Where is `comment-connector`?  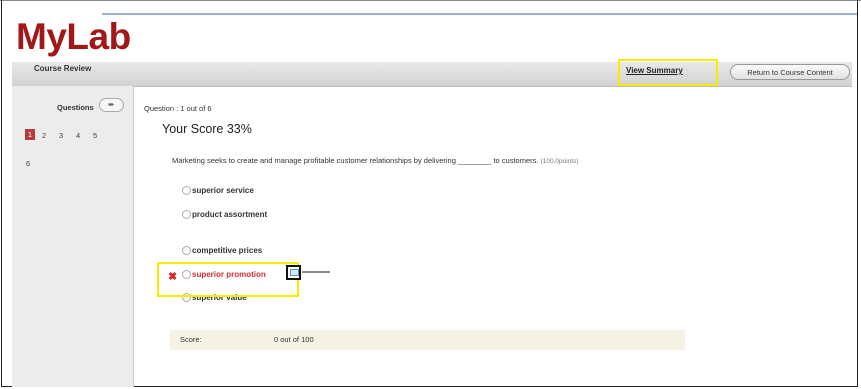 comment-connector is located at coordinates (316, 272).